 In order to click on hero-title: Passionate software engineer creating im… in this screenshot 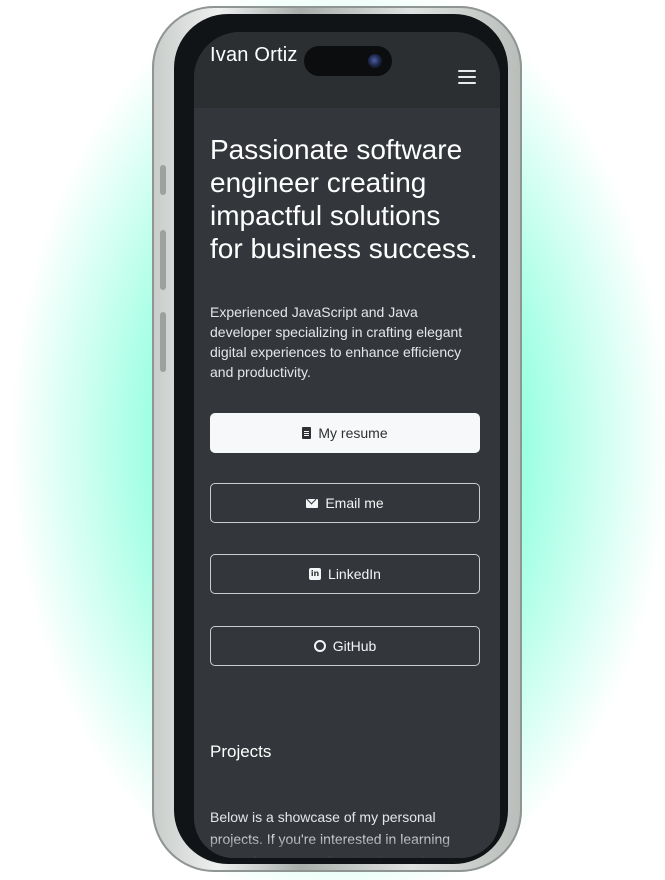, I will do `click(344, 198)`.